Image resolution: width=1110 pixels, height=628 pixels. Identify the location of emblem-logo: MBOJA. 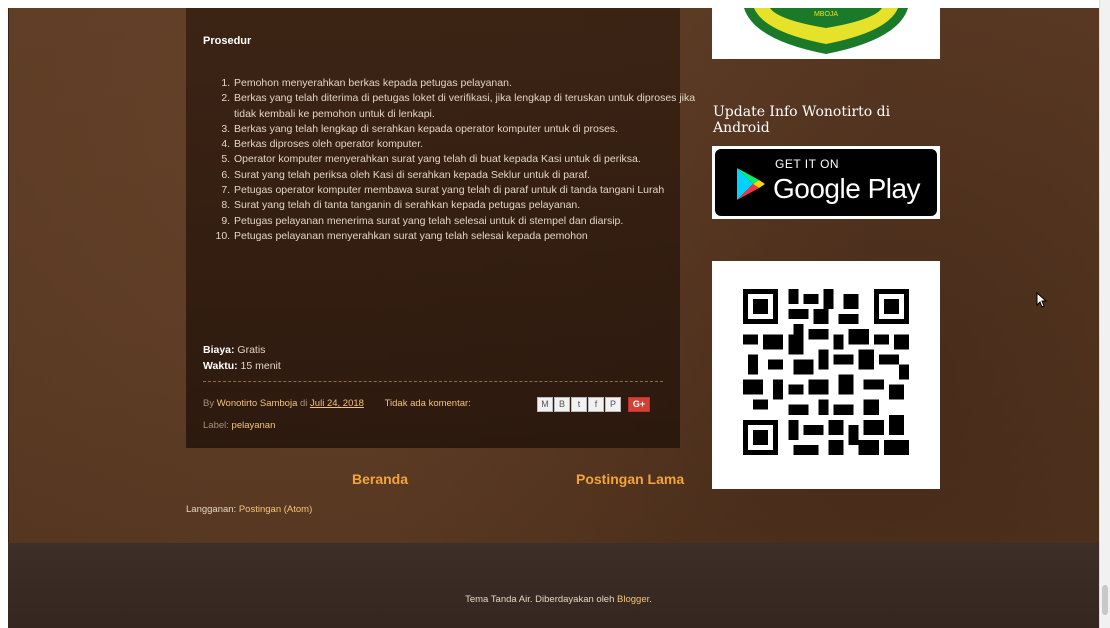
(826, 31).